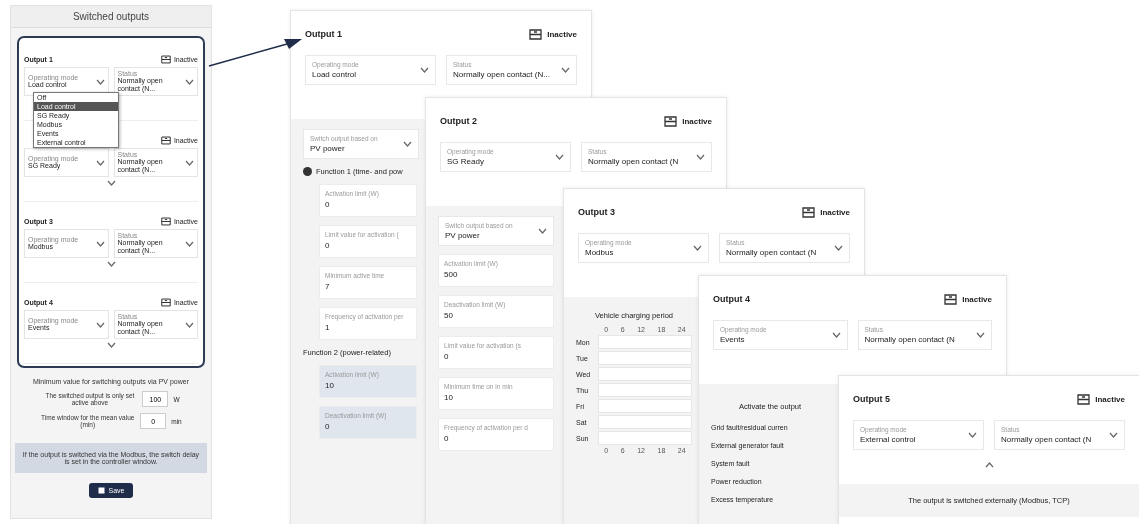  I want to click on output-title: Output 5, so click(871, 399).